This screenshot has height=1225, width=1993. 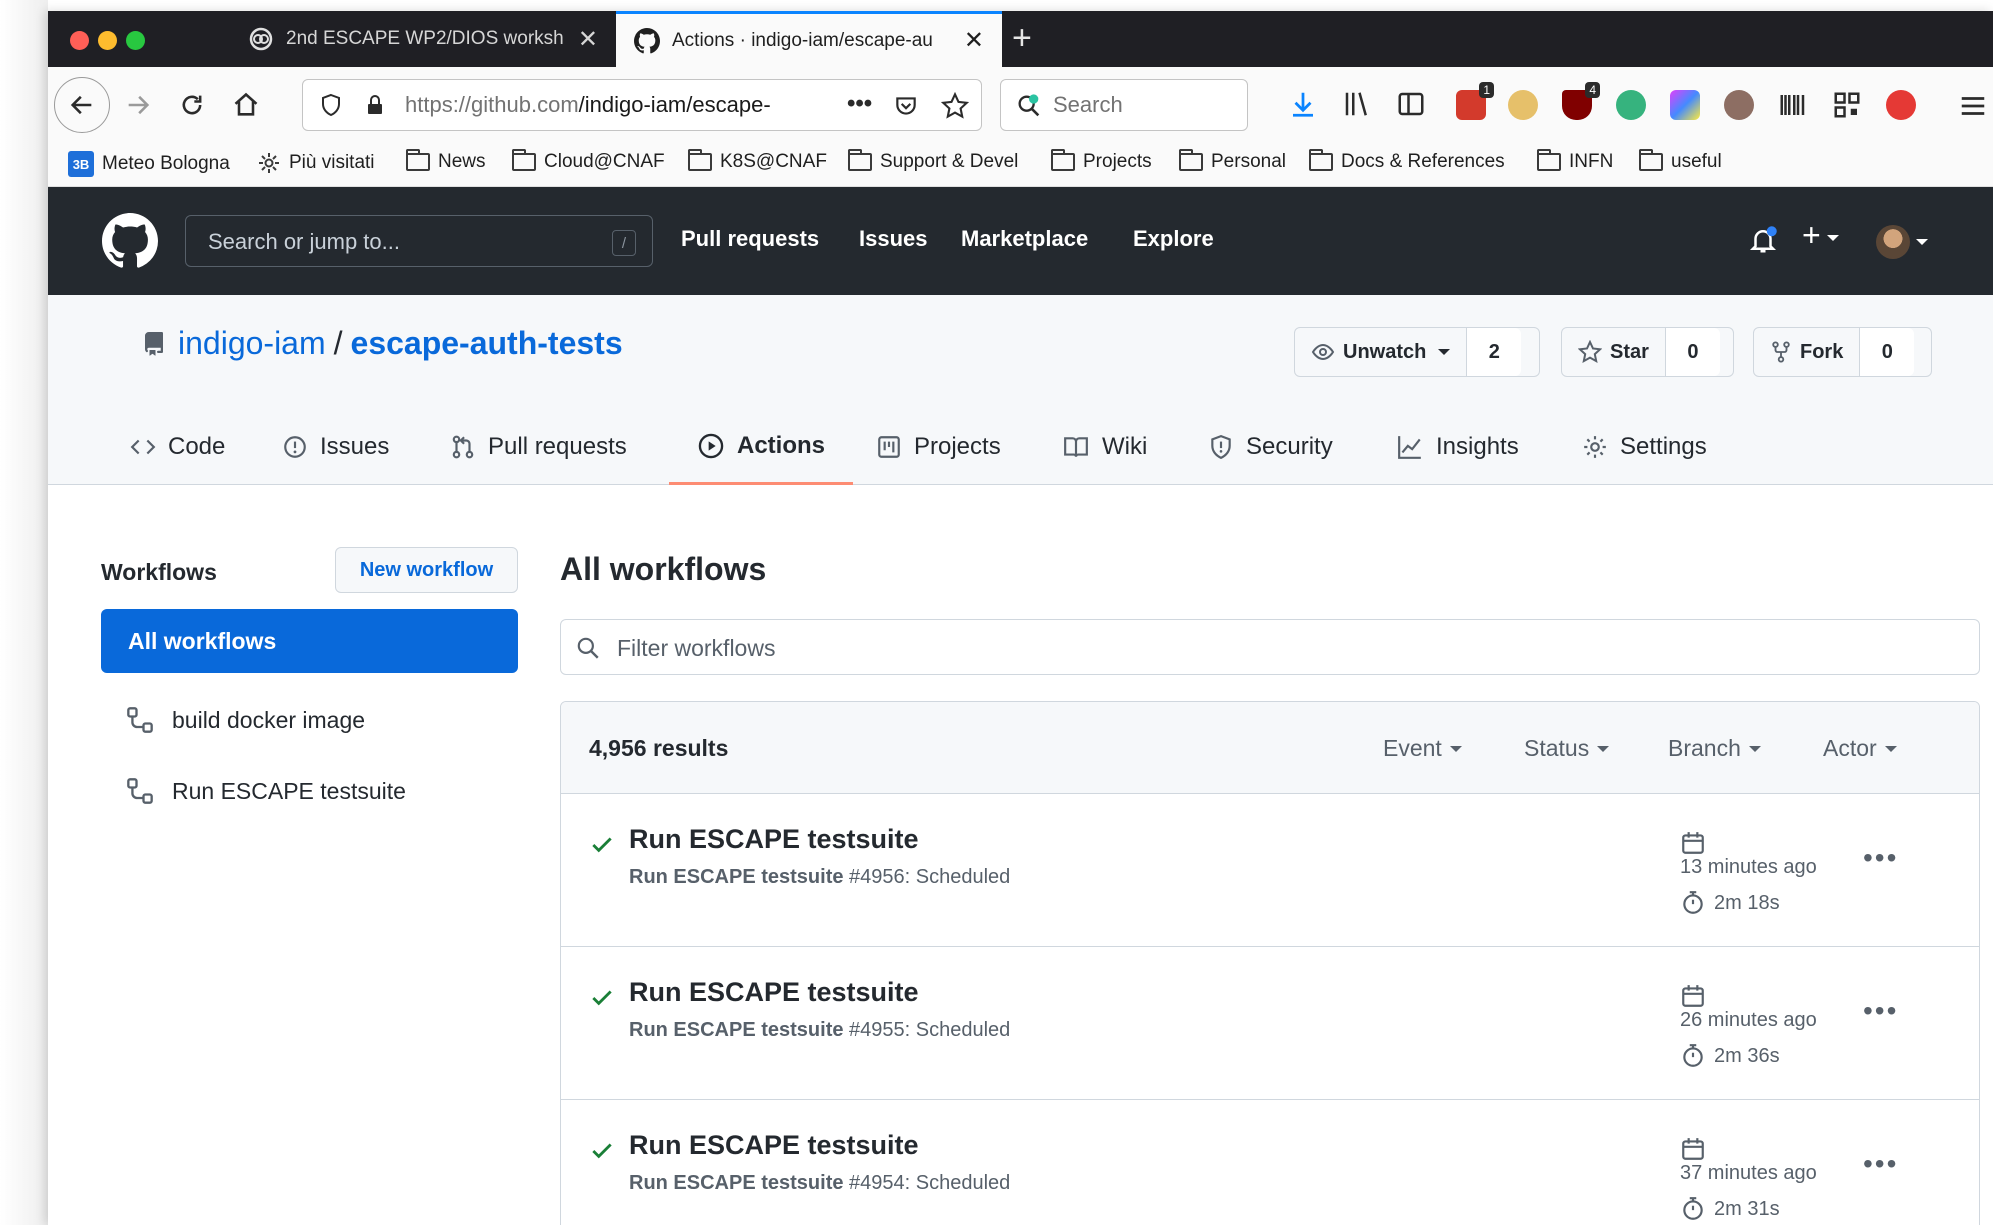 I want to click on close-window-button, so click(x=79, y=40).